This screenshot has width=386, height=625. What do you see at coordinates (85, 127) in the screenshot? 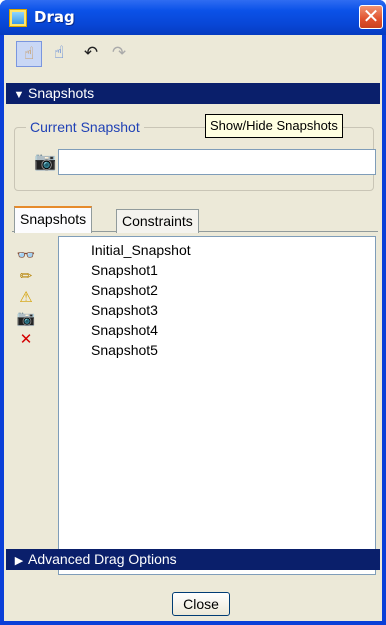
I see `current-snapshot-legend: Current Snapshot` at bounding box center [85, 127].